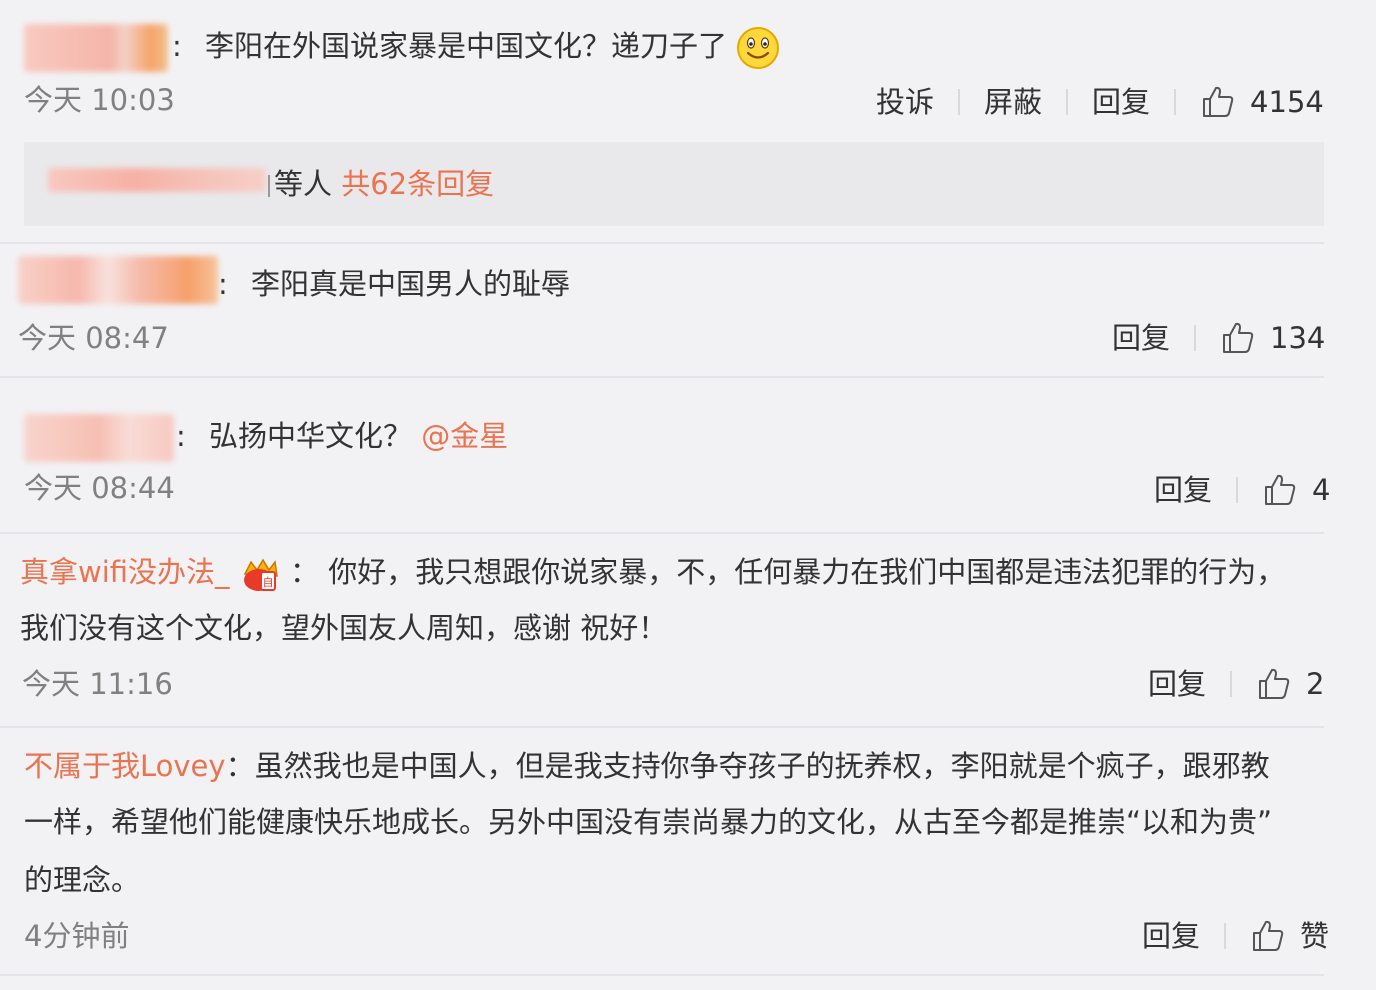 Image resolution: width=1386 pixels, height=990 pixels. What do you see at coordinates (344, 628) in the screenshot?
I see `comment-text-line-2: 我们没有这个文化，望外国友人周知，感谢 祝好！` at bounding box center [344, 628].